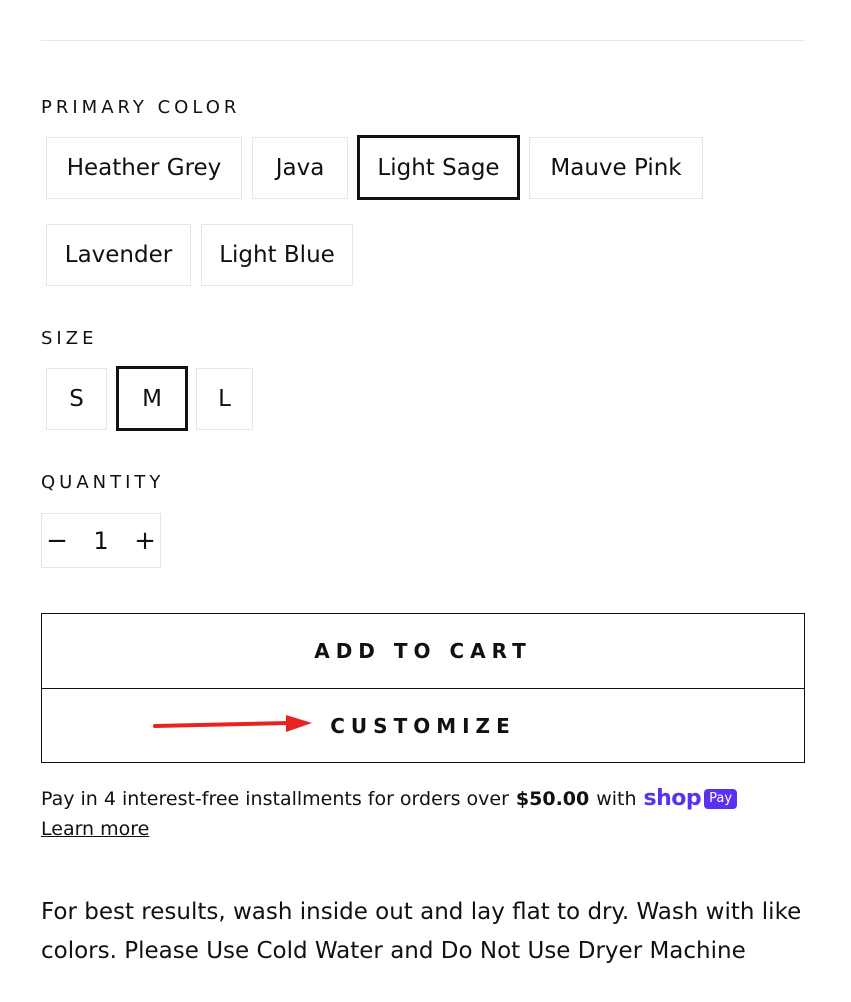 This screenshot has width=851, height=1002. Describe the element at coordinates (69, 338) in the screenshot. I see `size-label: SIZE` at that location.